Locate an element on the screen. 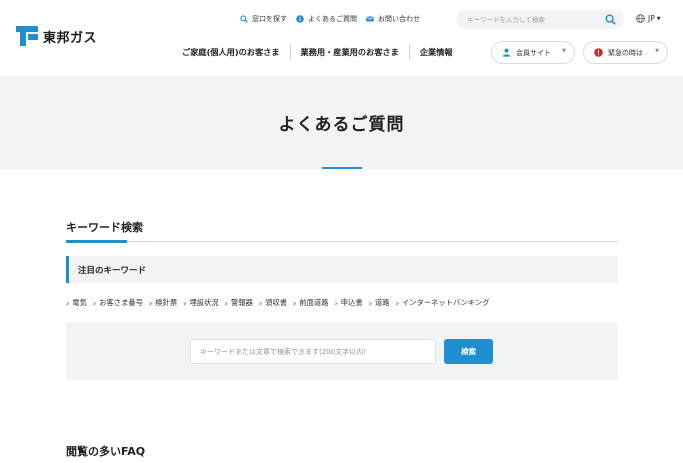  title-accent-bar is located at coordinates (342, 168).